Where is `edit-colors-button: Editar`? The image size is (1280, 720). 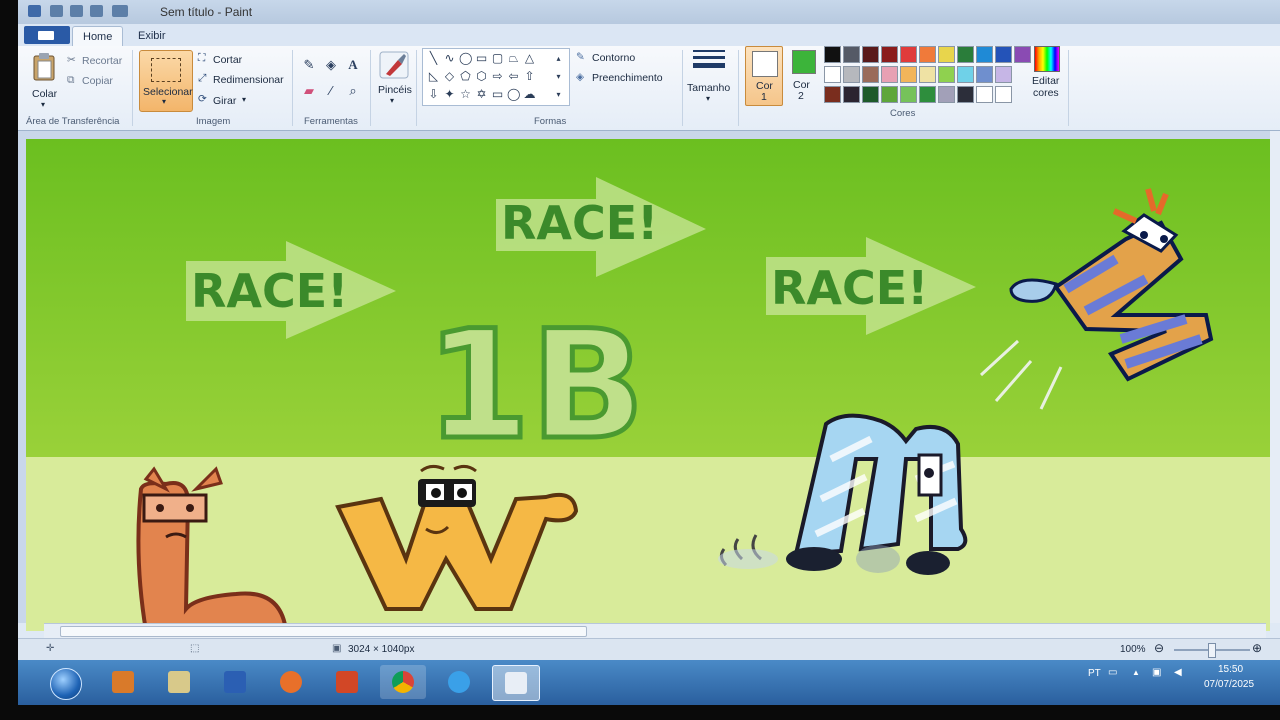
edit-colors-button: Editar is located at coordinates (1045, 81).